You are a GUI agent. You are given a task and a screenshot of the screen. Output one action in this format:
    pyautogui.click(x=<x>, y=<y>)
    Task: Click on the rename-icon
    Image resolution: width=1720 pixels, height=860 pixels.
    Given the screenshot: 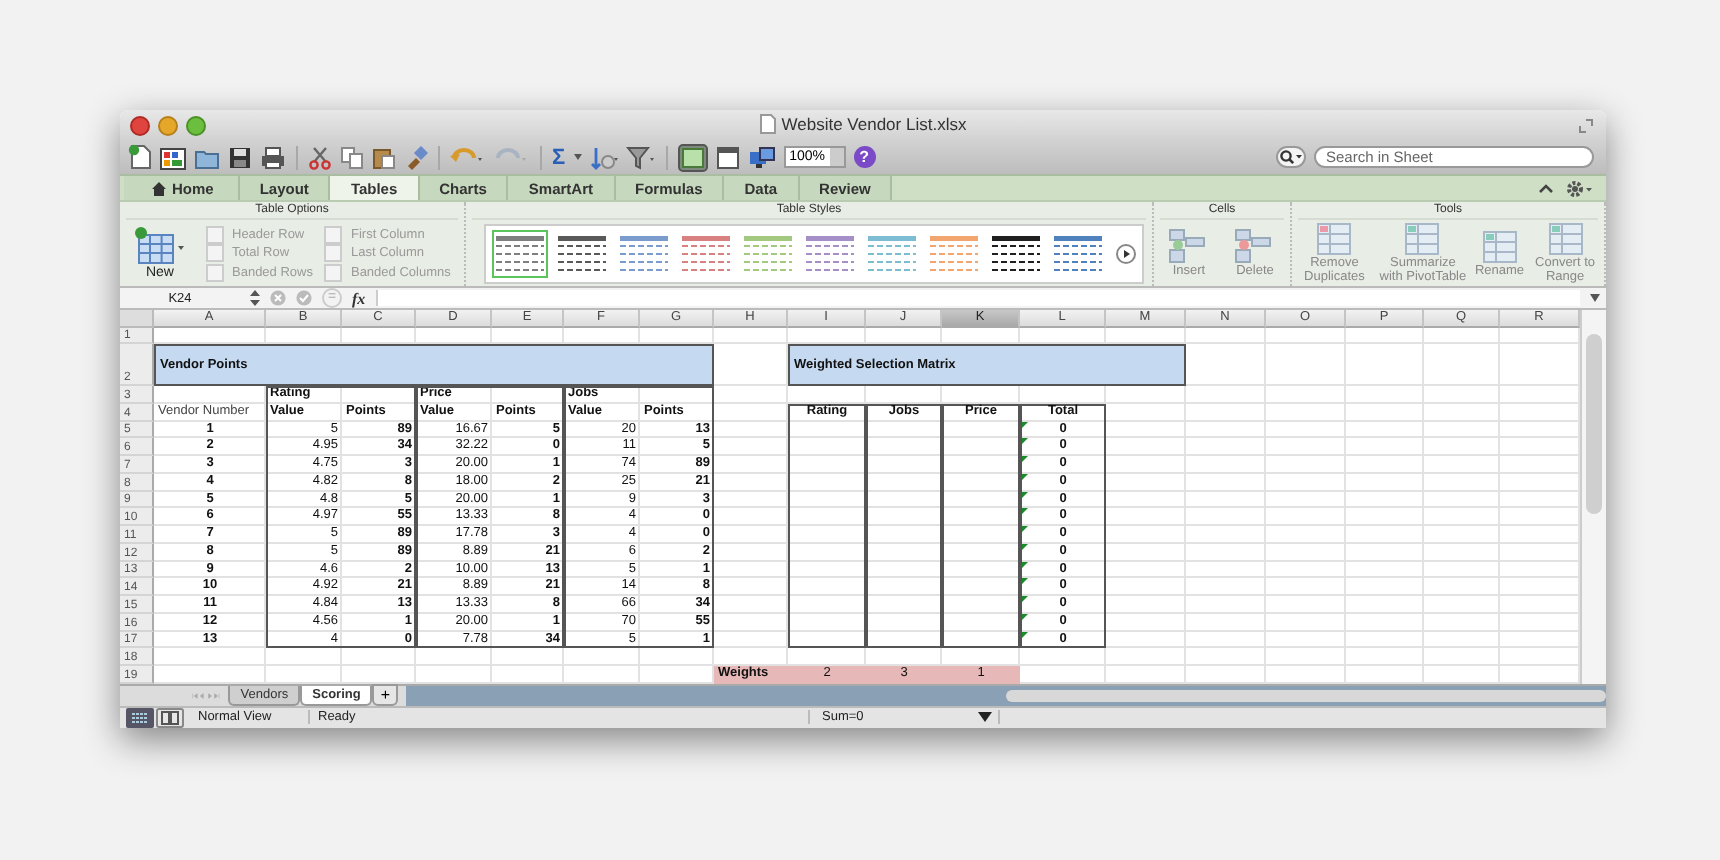 What is the action you would take?
    pyautogui.click(x=1499, y=246)
    